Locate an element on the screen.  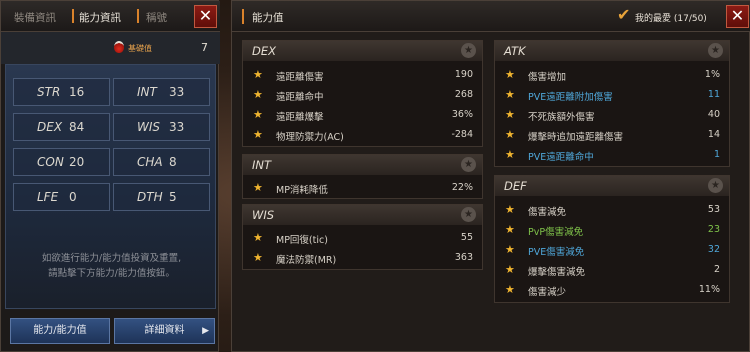
stat-value: 16 is located at coordinates (77, 92).